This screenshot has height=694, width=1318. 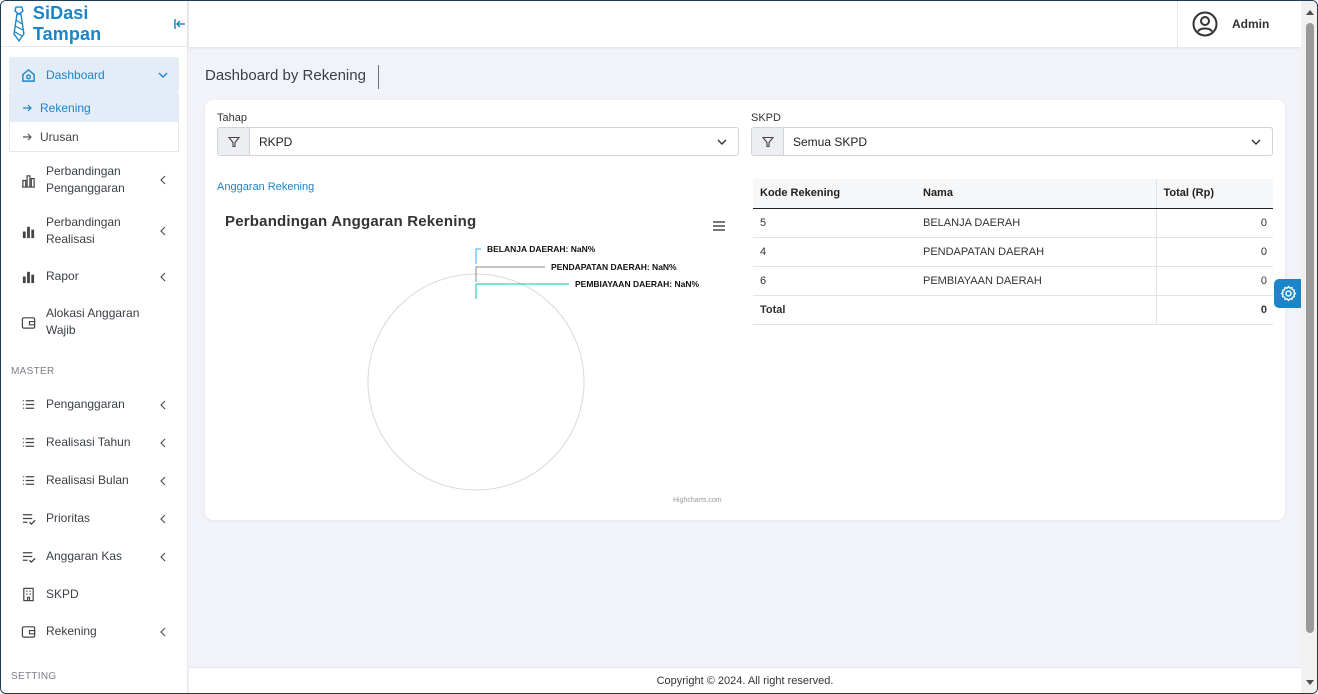 I want to click on sidebar-item-skpd: SKPD, so click(x=94, y=594).